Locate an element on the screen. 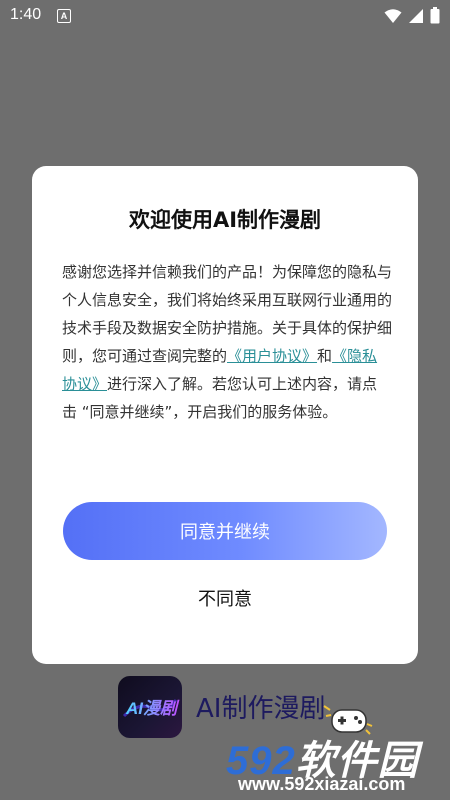 The height and width of the screenshot is (800, 450). notification-a-icon: A is located at coordinates (64, 16).